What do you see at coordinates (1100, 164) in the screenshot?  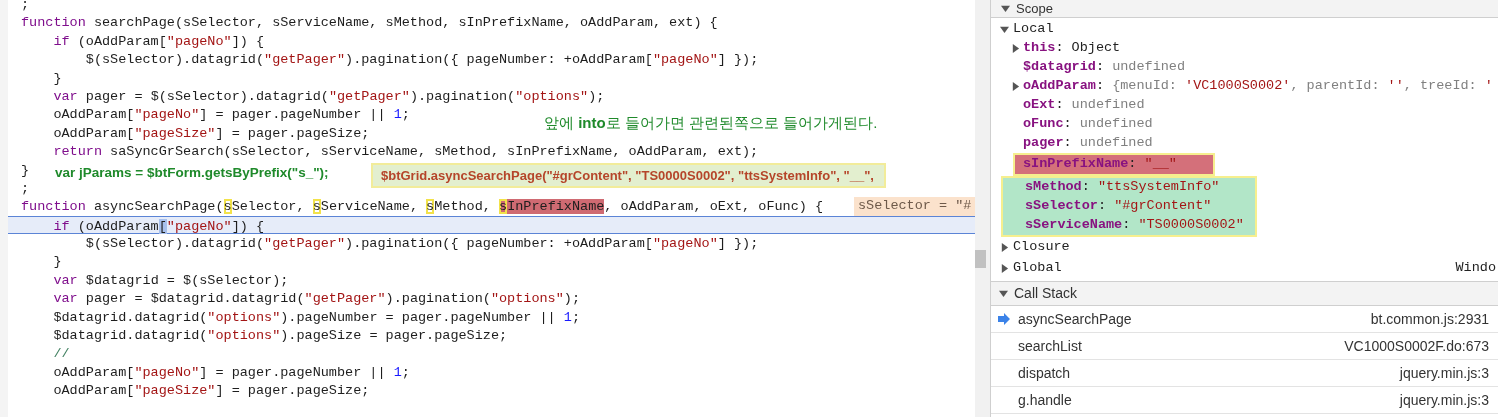 I see `scope-variable: sInPrefixName: "__"` at bounding box center [1100, 164].